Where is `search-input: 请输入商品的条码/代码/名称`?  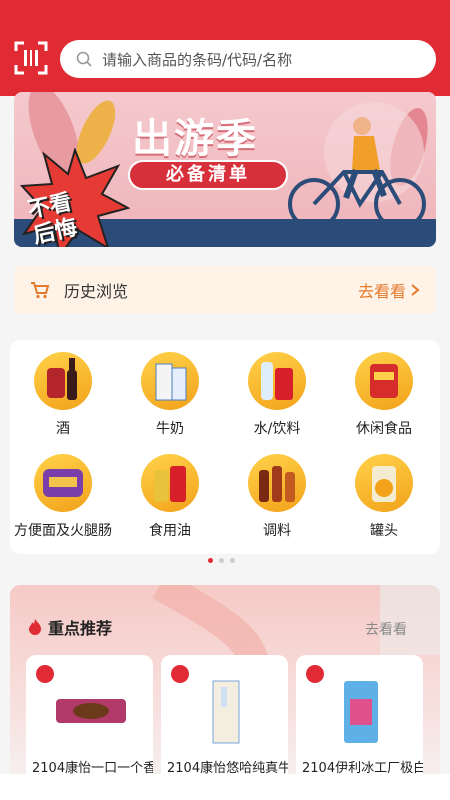
search-input: 请输入商品的条码/代码/名称 is located at coordinates (248, 59).